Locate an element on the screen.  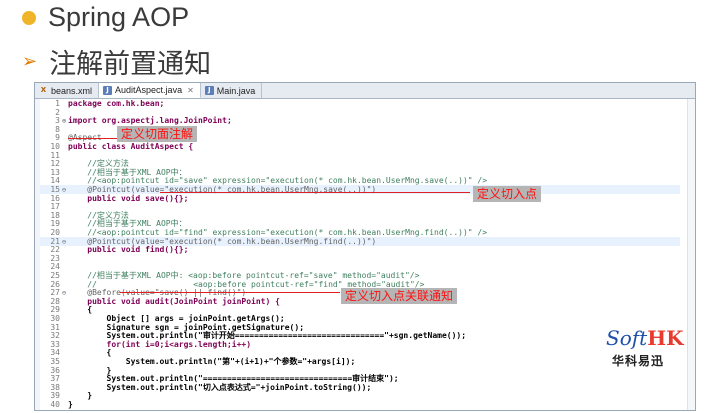
tab-label: beans.xml is located at coordinates (72, 90).